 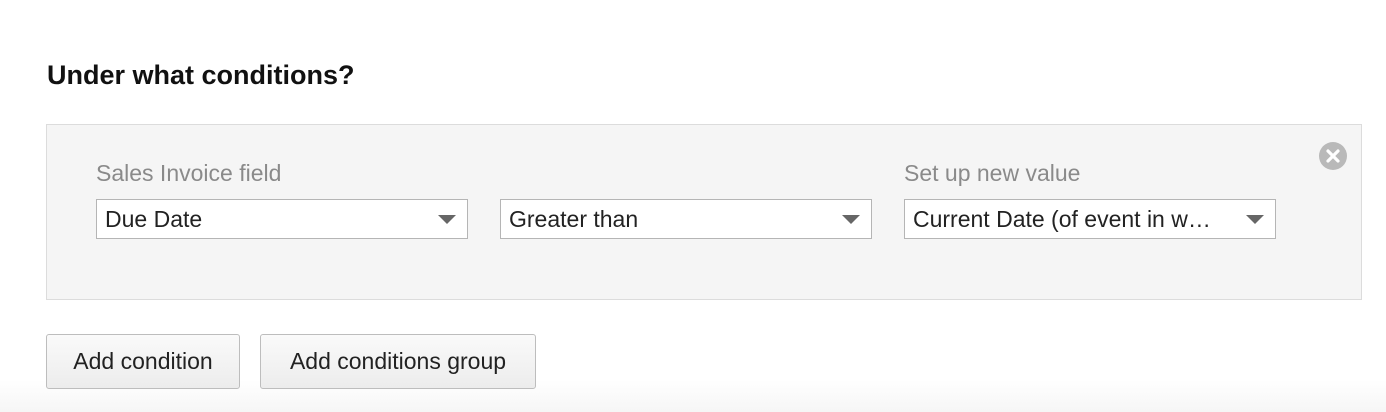 What do you see at coordinates (201, 75) in the screenshot?
I see `section-title: Under what conditions?` at bounding box center [201, 75].